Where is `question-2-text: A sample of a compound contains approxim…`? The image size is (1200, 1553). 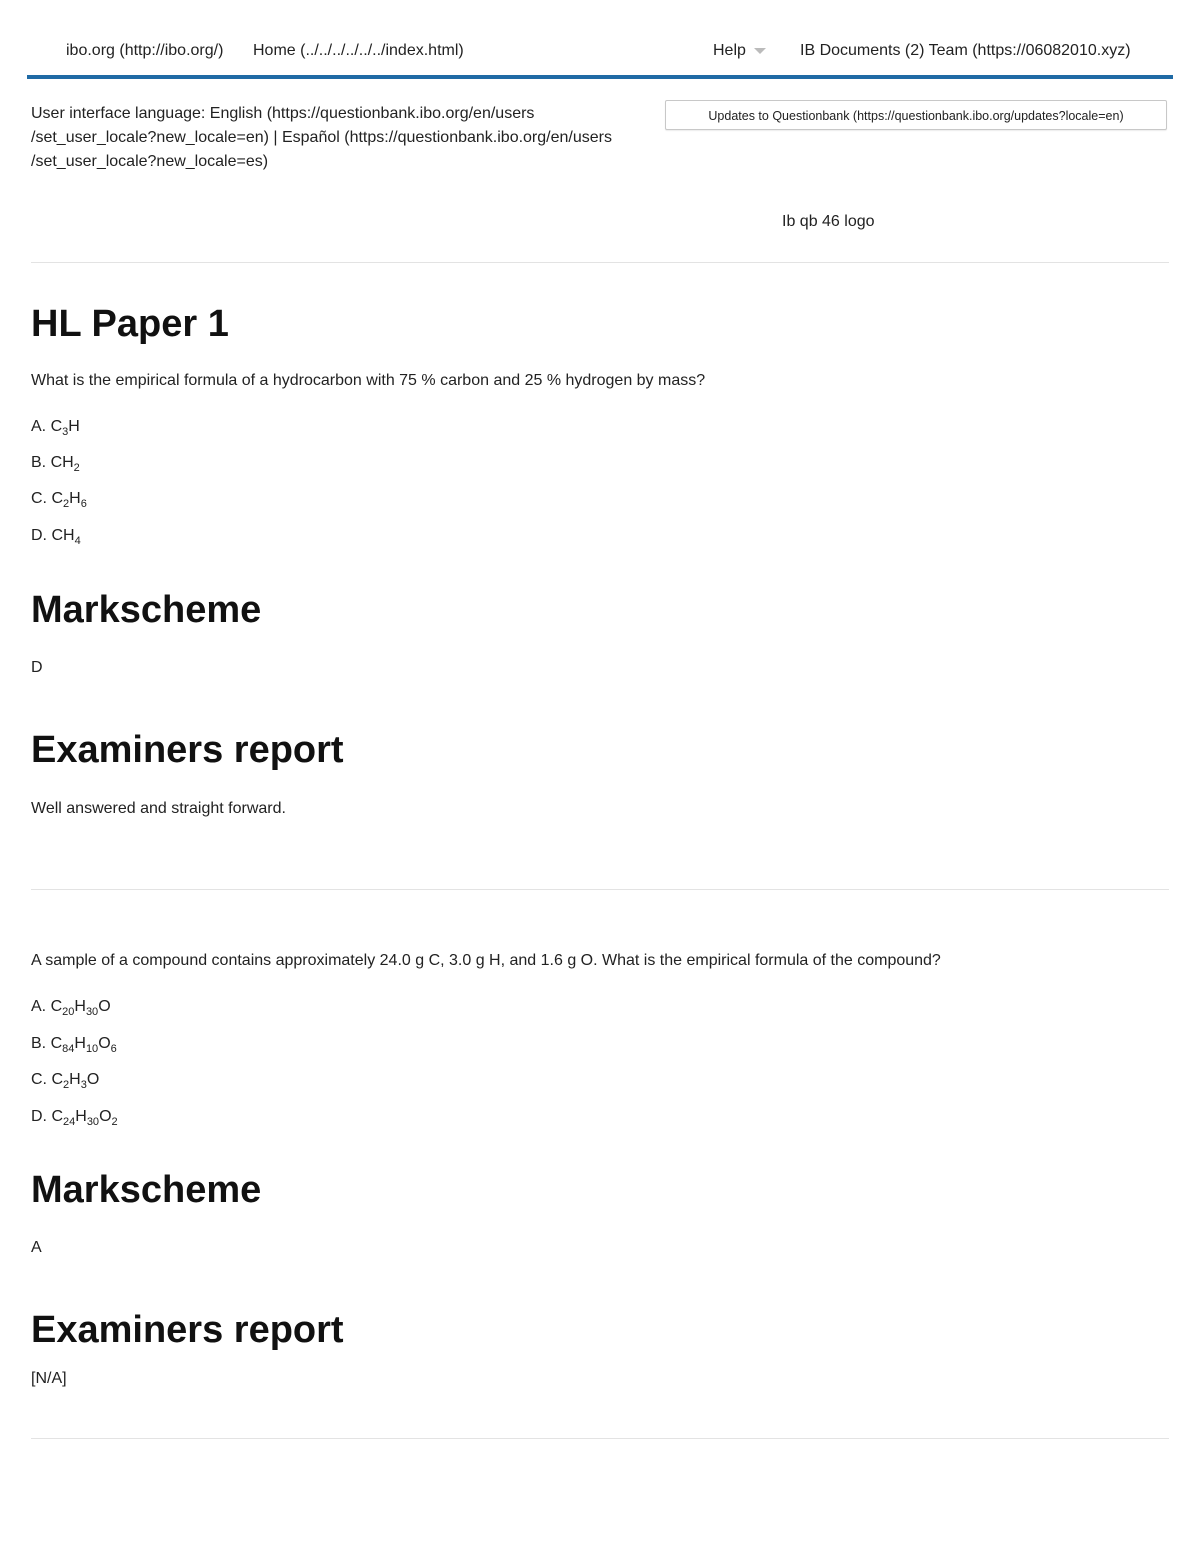 question-2-text: A sample of a compound contains approxim… is located at coordinates (486, 960).